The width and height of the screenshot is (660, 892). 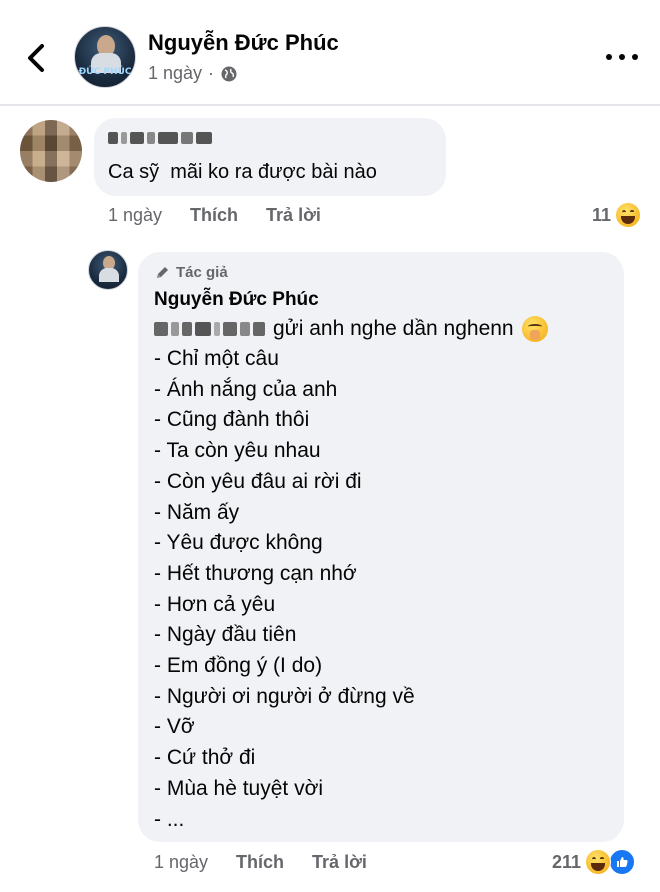 I want to click on comment-actions: 1 ngày Thích Trả lời, so click(x=214, y=215).